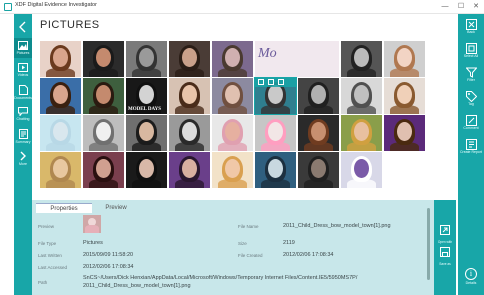 This screenshot has height=295, width=484. I want to click on create-report-button: Create Report, so click(471, 149).